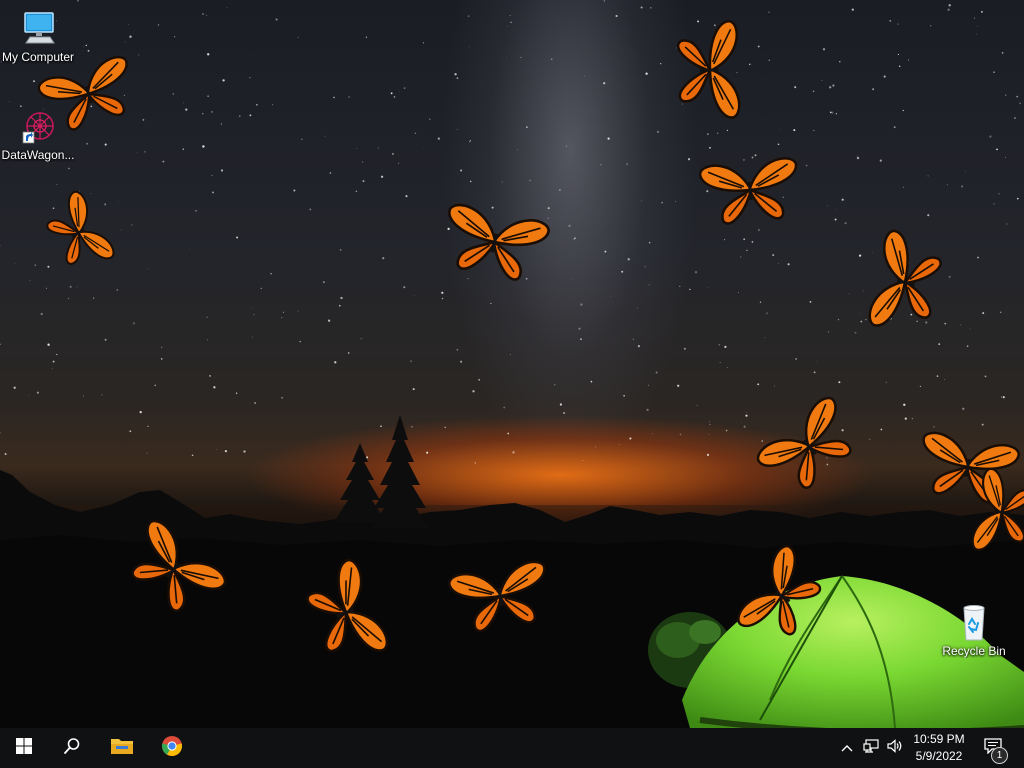 Image resolution: width=1024 pixels, height=768 pixels. I want to click on chrome-icon, so click(172, 748).